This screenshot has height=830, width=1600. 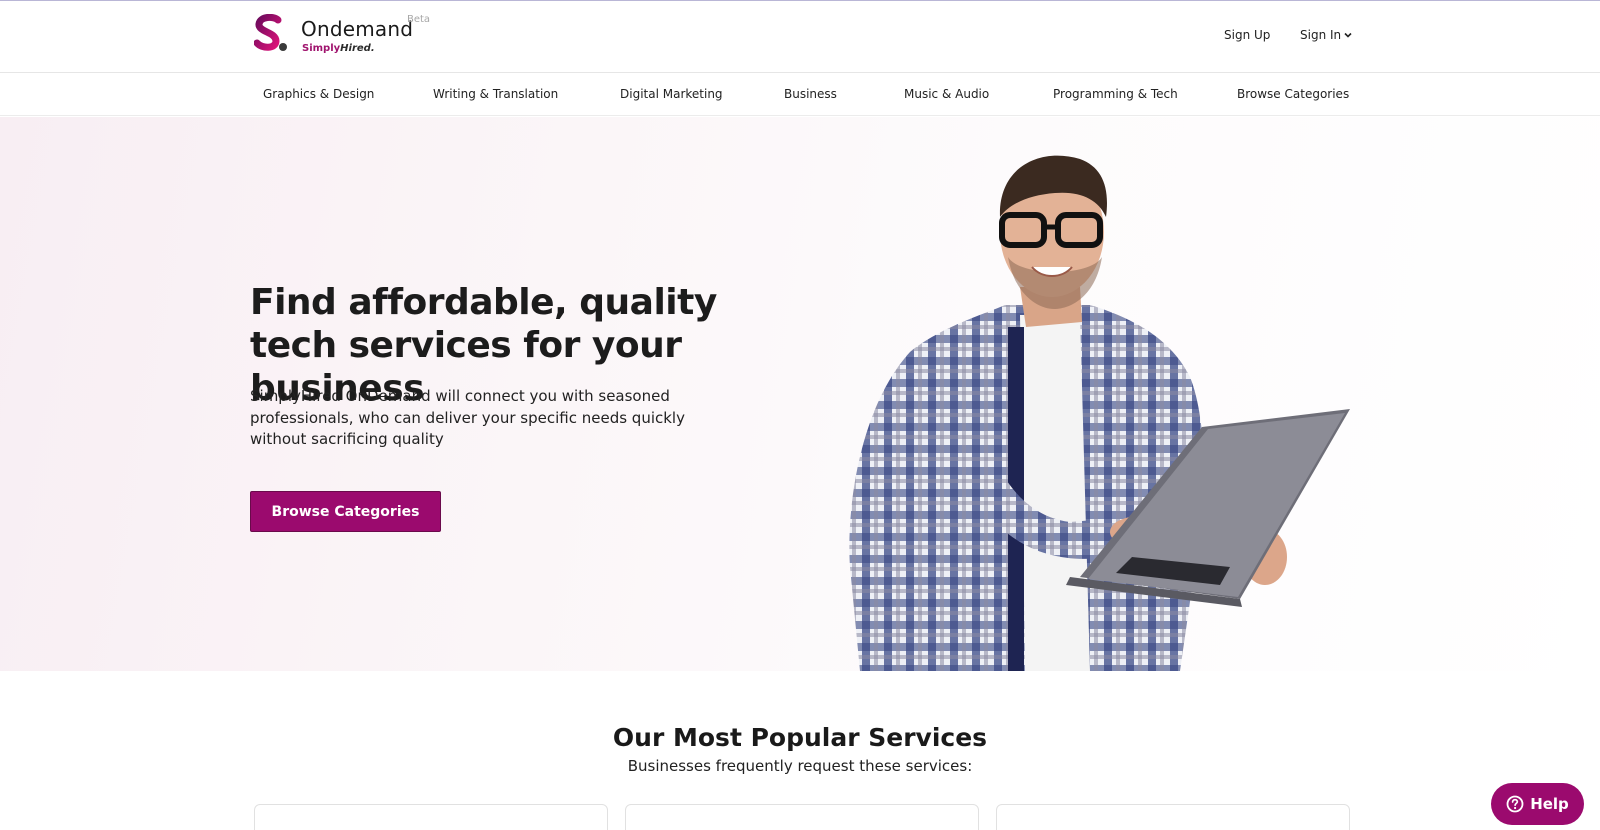 I want to click on beta-badge: Beta, so click(x=419, y=19).